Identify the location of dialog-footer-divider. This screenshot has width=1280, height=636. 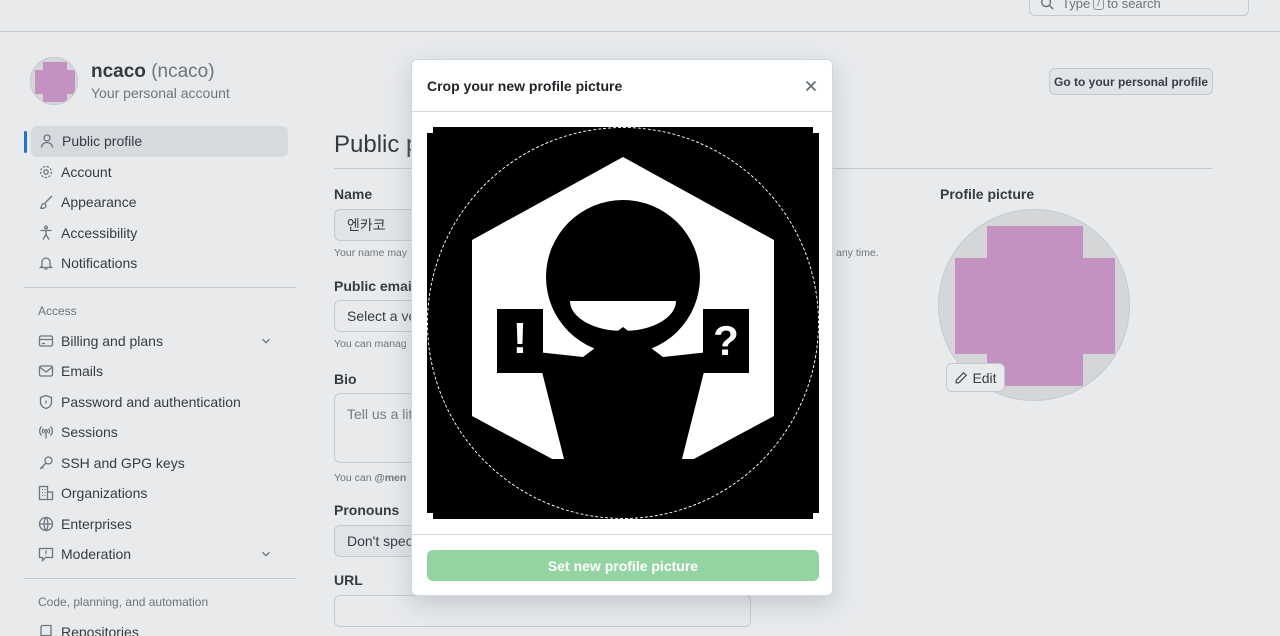
(622, 534).